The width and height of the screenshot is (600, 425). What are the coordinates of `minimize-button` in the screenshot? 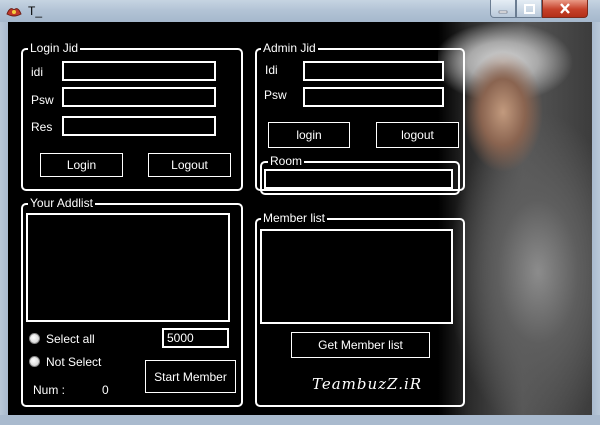 It's located at (503, 9).